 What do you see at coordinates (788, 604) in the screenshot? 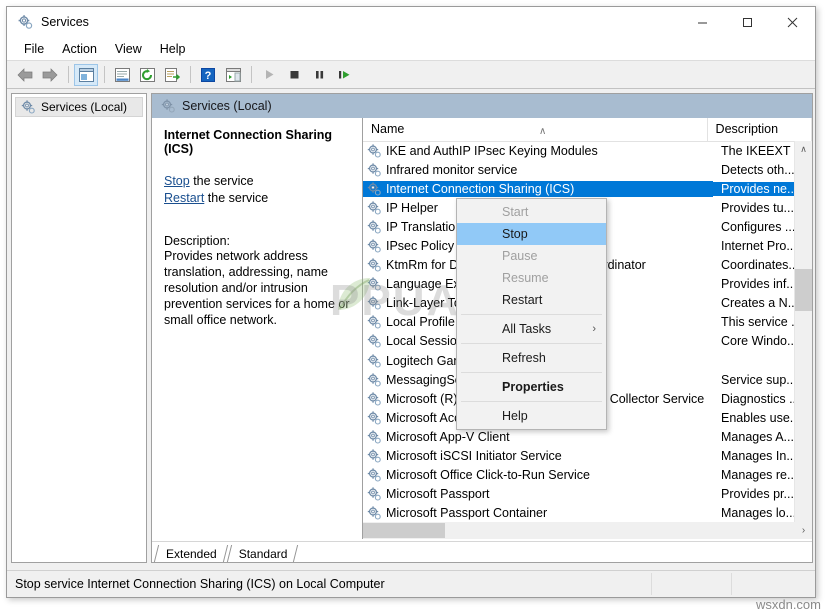
I see `watermark-site: wsxdn.com` at bounding box center [788, 604].